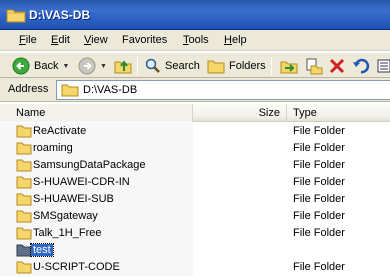  I want to click on menu-favorites: Favorites, so click(144, 40).